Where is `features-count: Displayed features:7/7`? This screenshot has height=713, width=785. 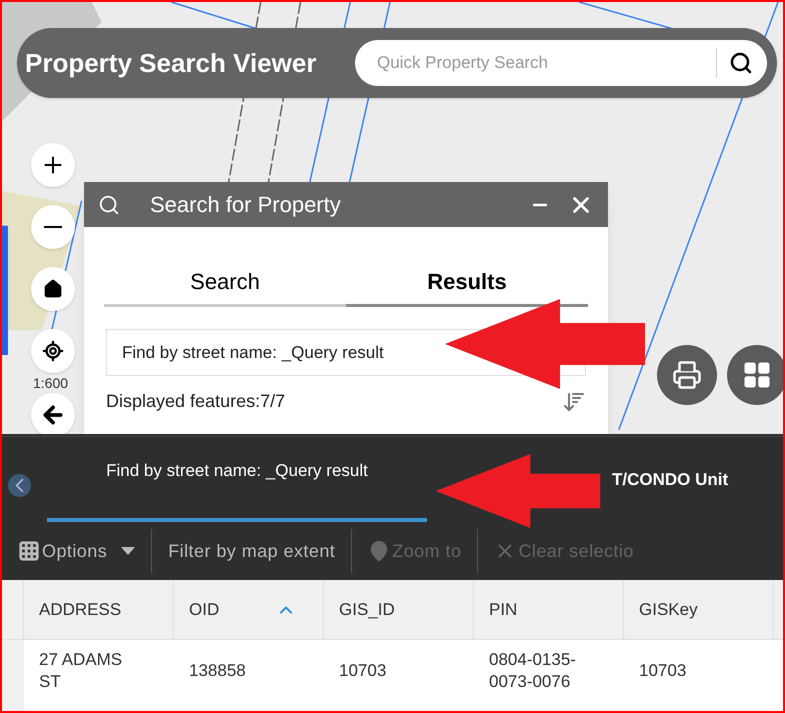
features-count: Displayed features:7/7 is located at coordinates (196, 401).